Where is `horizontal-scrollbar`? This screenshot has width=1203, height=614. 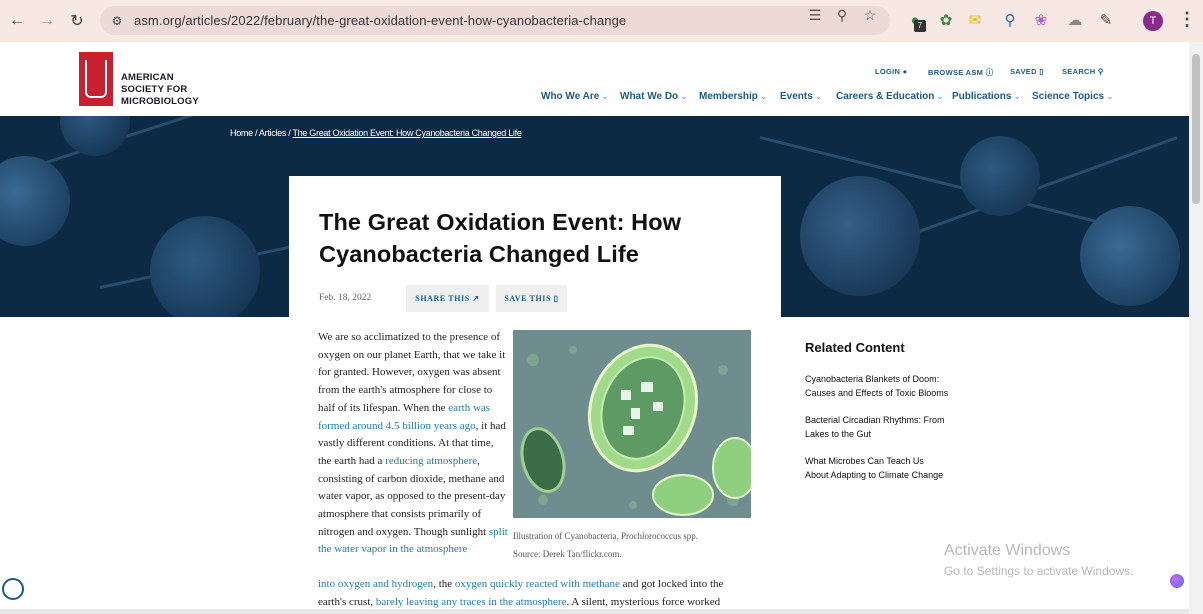 horizontal-scrollbar is located at coordinates (594, 611).